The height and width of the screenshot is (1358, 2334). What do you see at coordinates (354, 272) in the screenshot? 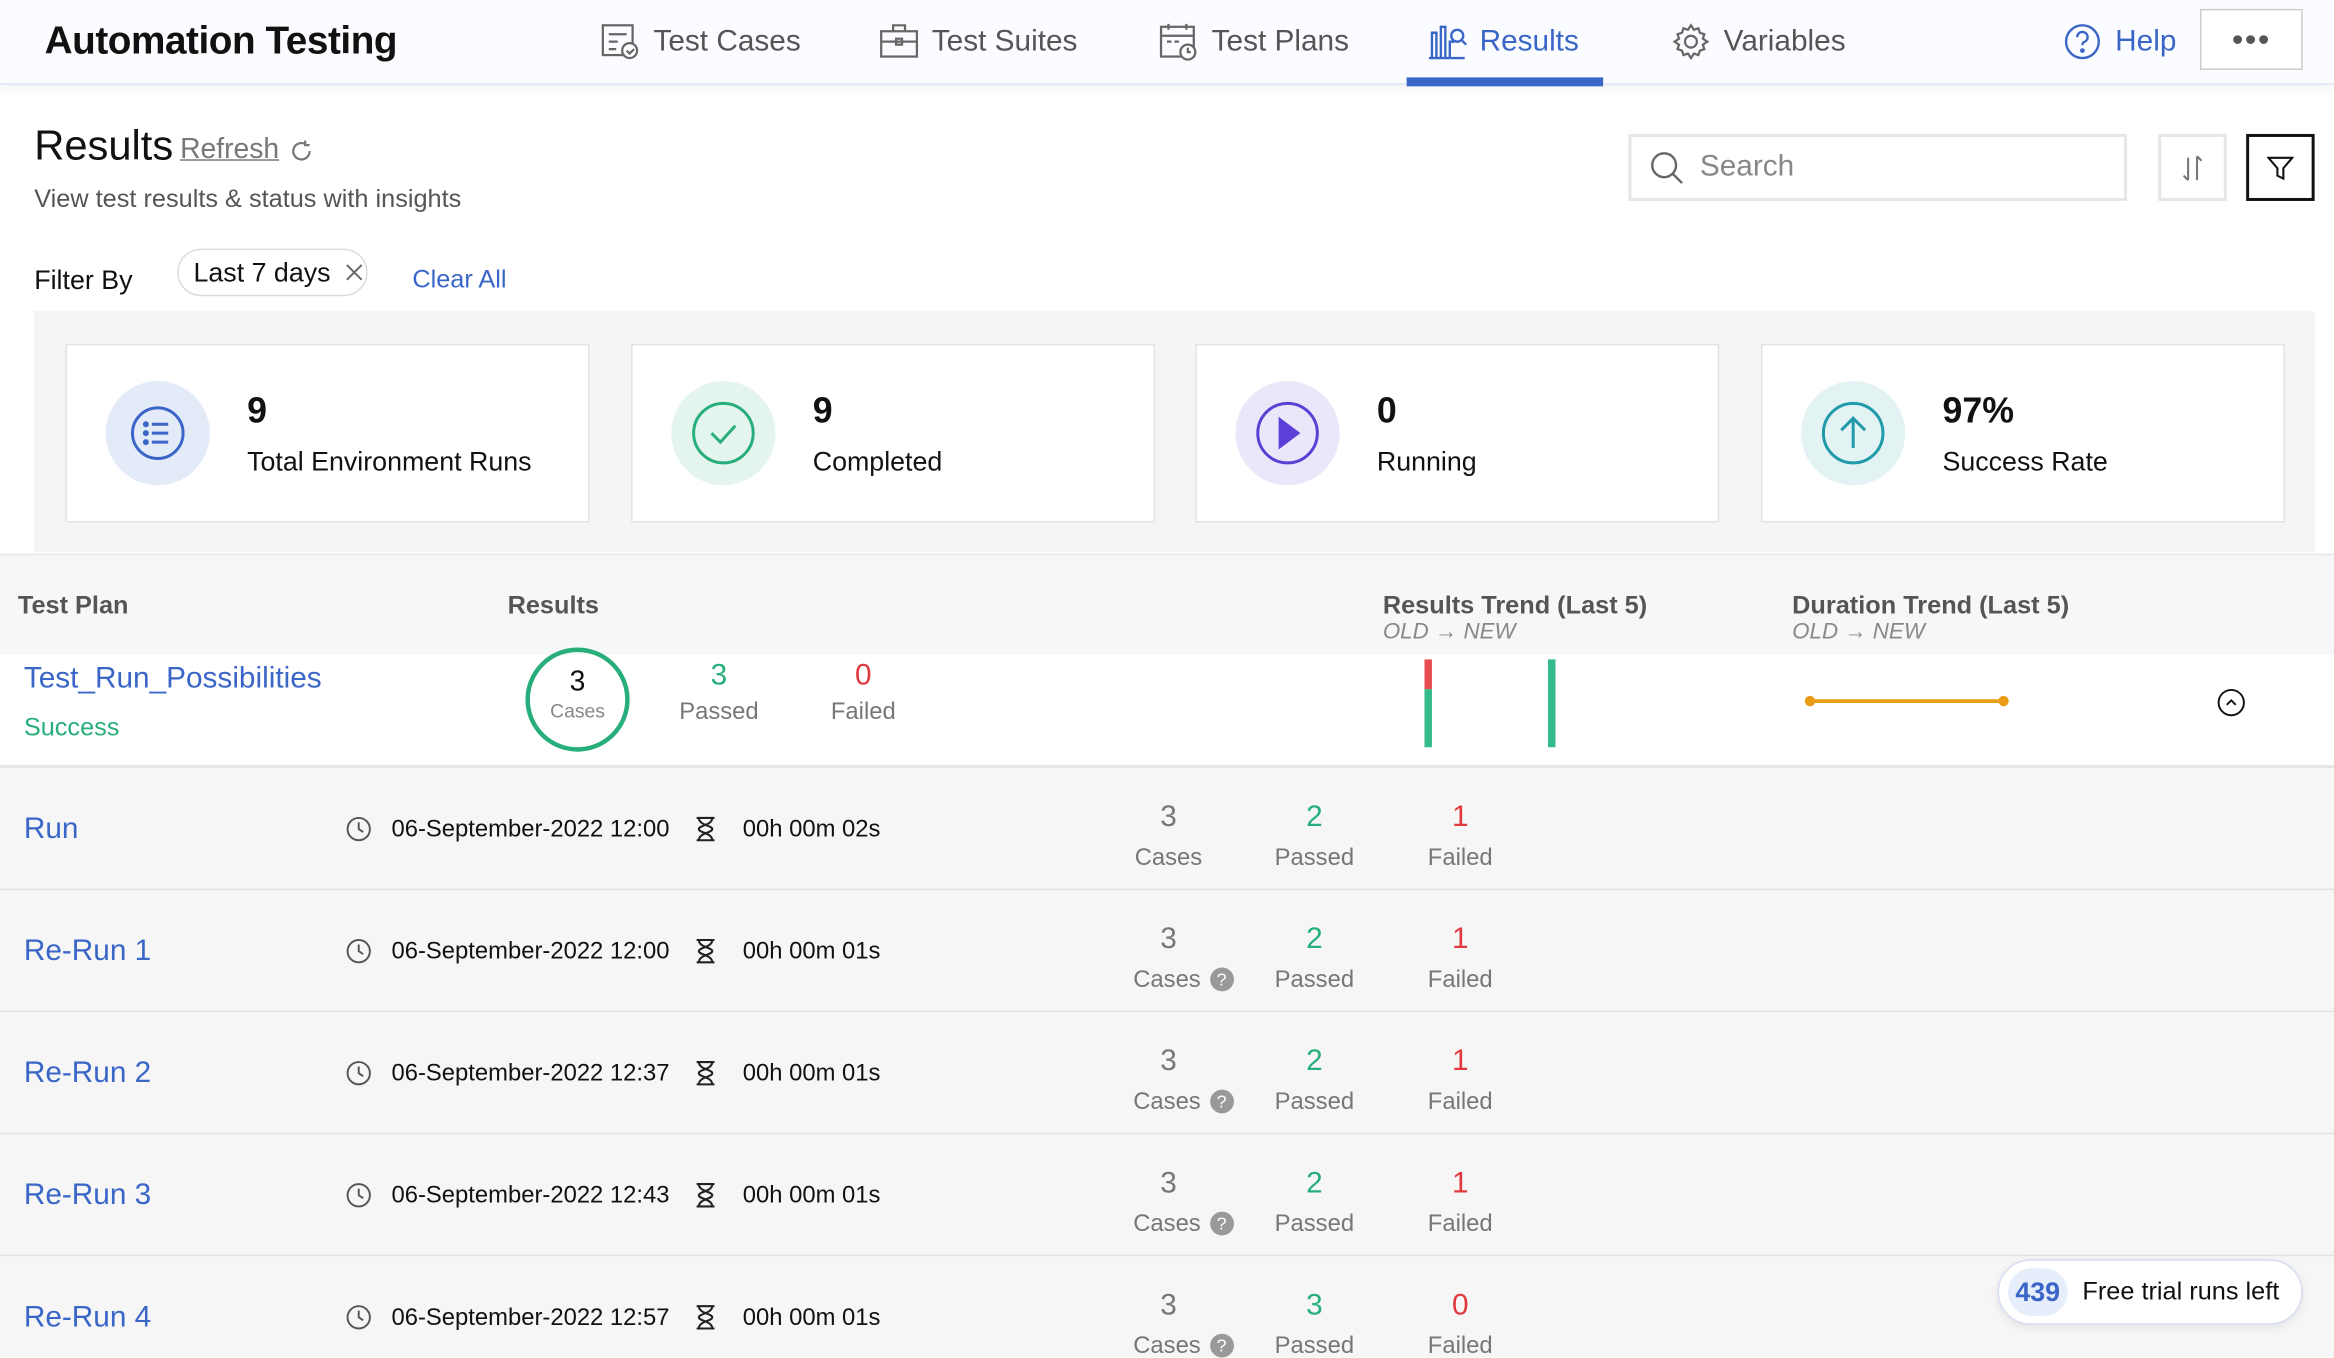
I see `close-icon` at bounding box center [354, 272].